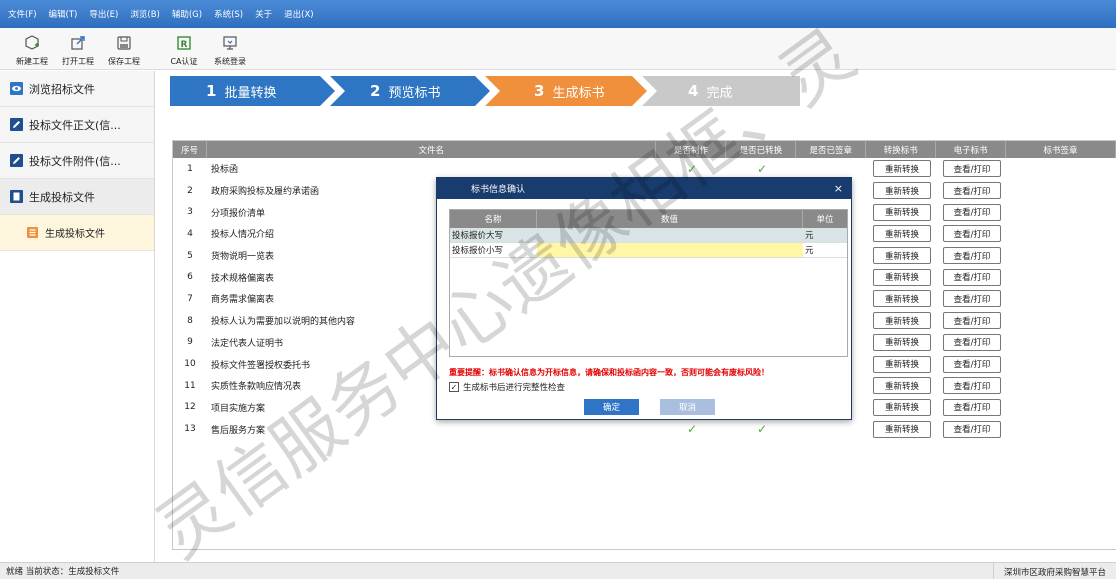 Image resolution: width=1116 pixels, height=579 pixels. Describe the element at coordinates (190, 342) in the screenshot. I see `row-number: 9` at that location.